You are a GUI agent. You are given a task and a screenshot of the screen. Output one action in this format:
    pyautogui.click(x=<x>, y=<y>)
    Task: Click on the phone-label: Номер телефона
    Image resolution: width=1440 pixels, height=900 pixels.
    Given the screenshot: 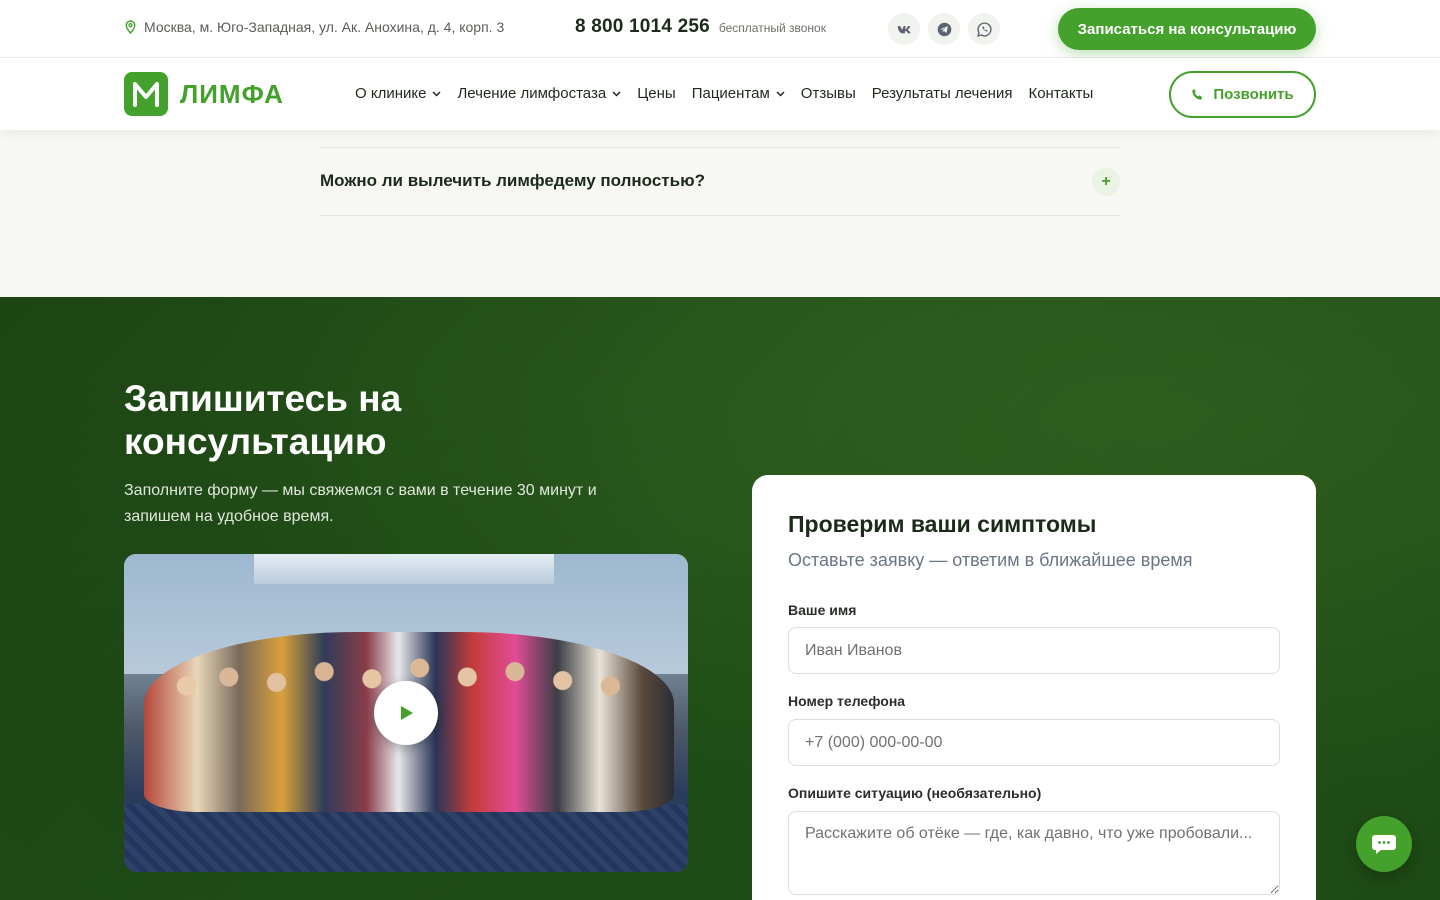 What is the action you would take?
    pyautogui.click(x=847, y=701)
    